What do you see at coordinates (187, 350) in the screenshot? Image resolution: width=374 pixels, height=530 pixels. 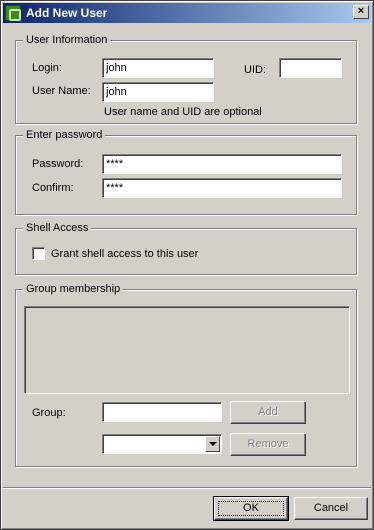 I see `group-list` at bounding box center [187, 350].